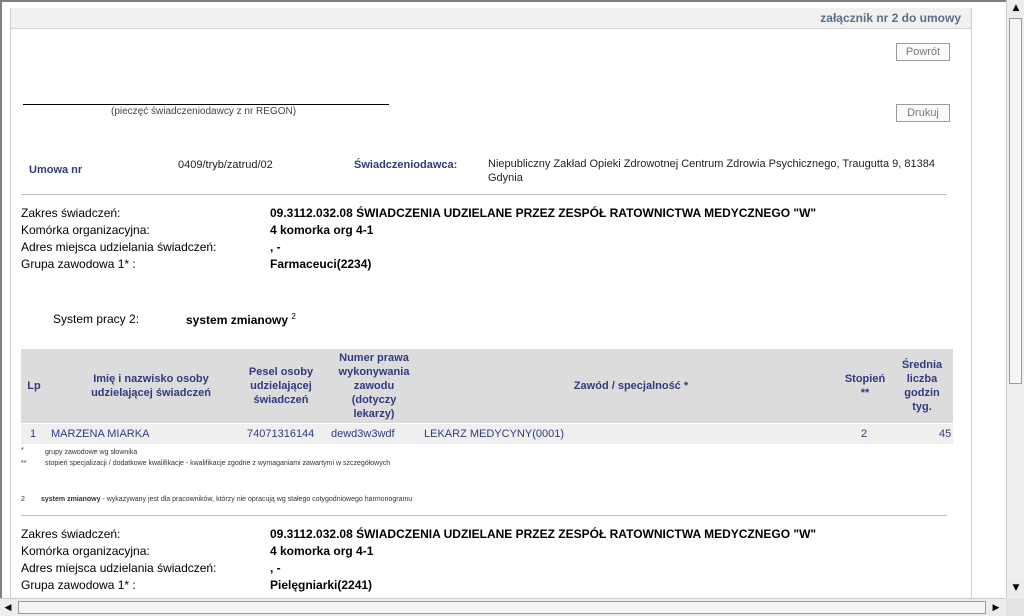  I want to click on footnote-2-mark: **, so click(24, 463).